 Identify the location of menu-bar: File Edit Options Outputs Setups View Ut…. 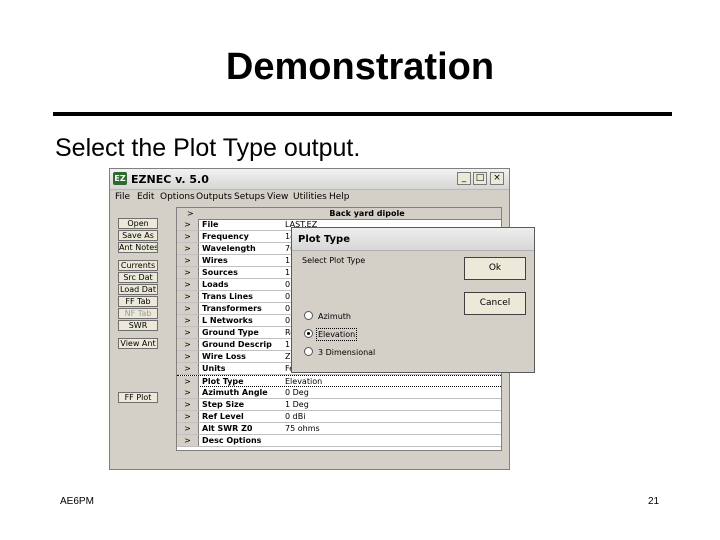
(309, 197).